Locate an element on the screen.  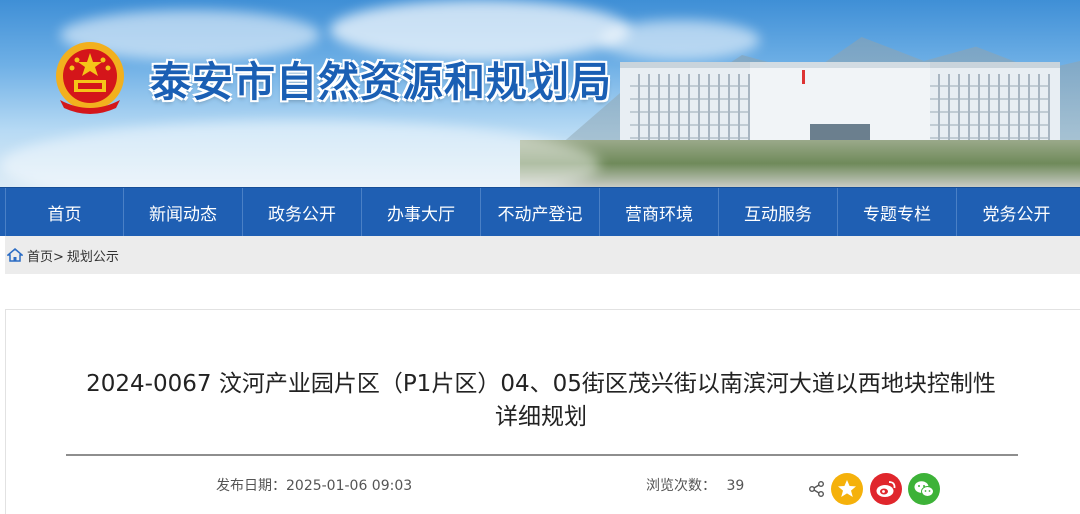
title-divider is located at coordinates (542, 455).